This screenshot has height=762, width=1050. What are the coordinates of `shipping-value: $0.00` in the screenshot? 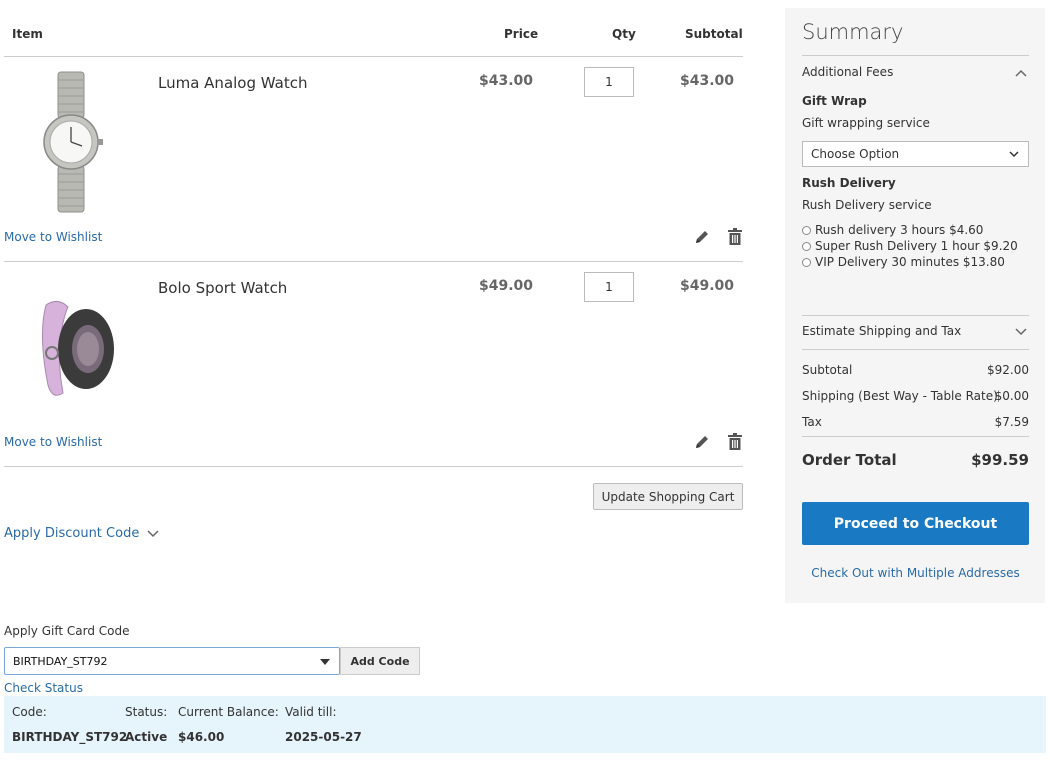 It's located at (1011, 396).